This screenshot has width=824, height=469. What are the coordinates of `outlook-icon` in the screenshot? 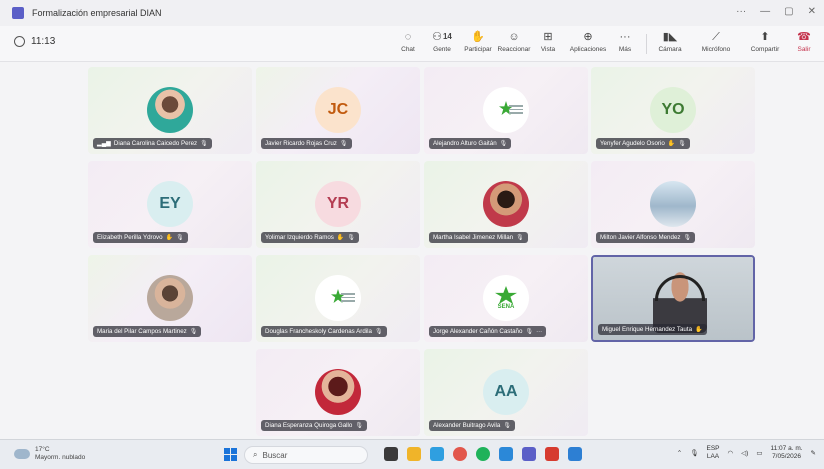 It's located at (506, 454).